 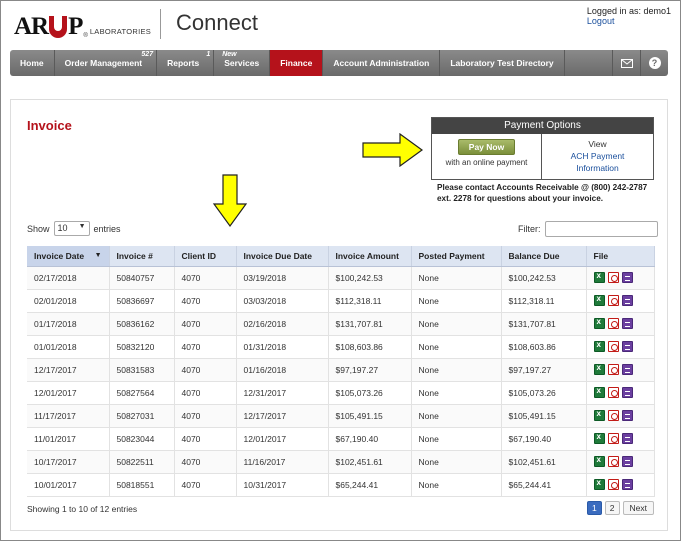 I want to click on nav-laboratory-test-directory: Laboratory Test Directory, so click(x=502, y=63).